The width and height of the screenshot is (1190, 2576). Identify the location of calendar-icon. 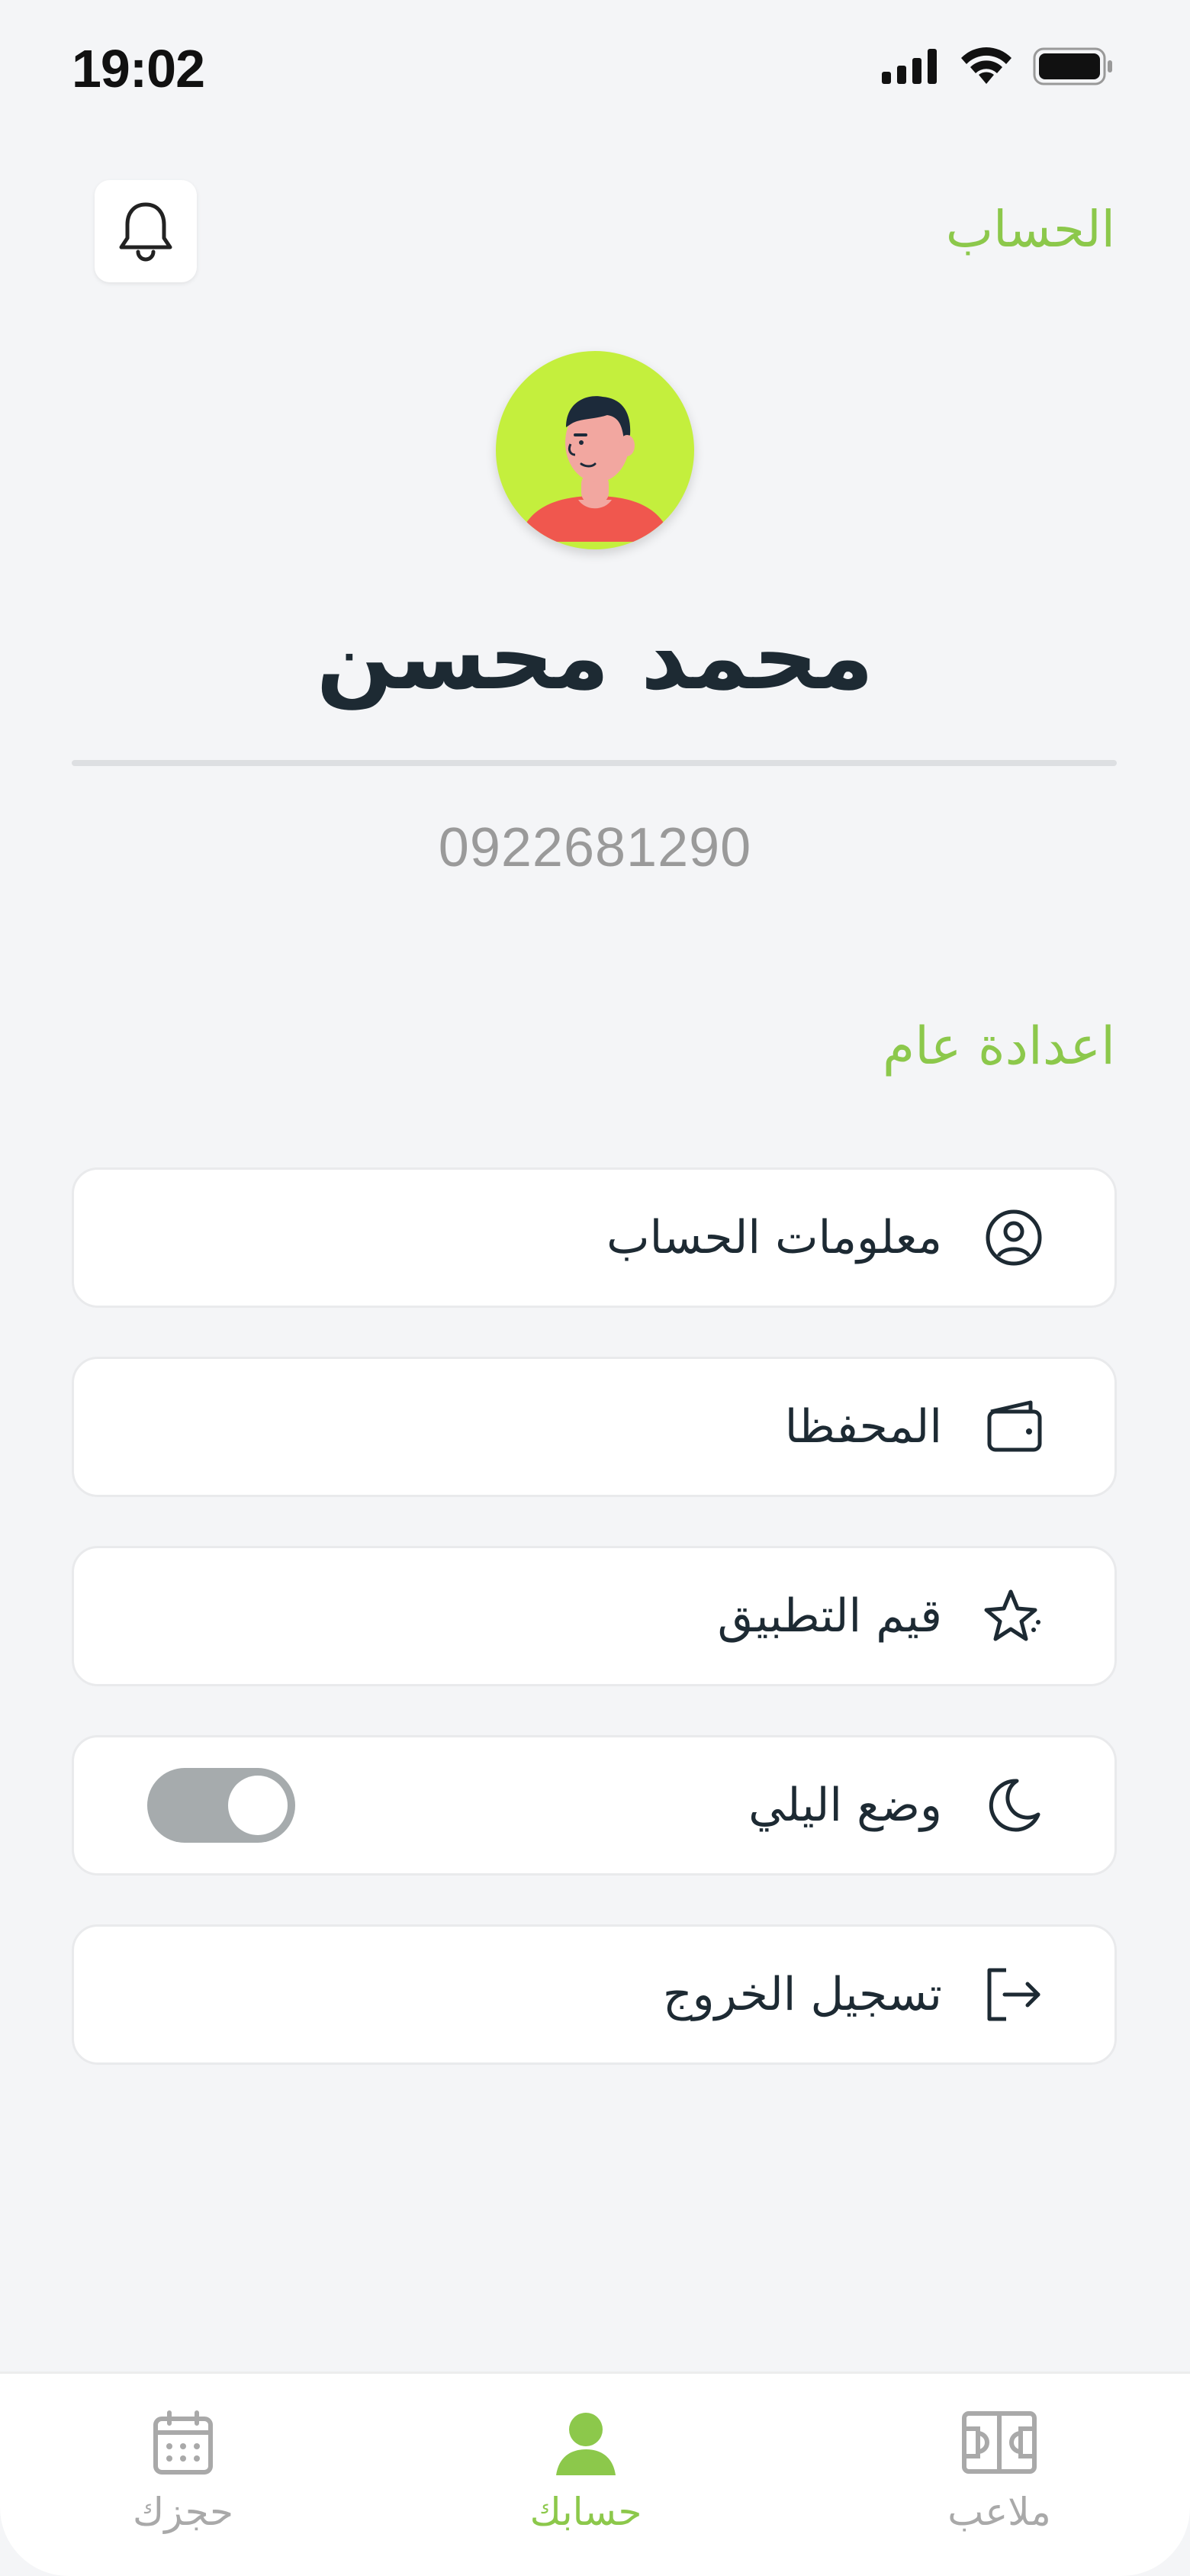
(183, 2442).